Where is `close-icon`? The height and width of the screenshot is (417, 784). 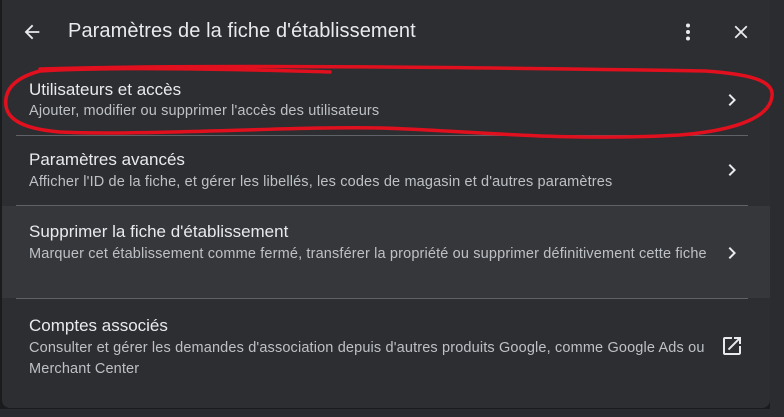
close-icon is located at coordinates (741, 32).